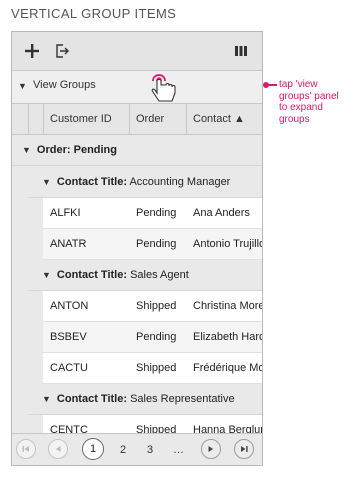  What do you see at coordinates (62, 51) in the screenshot?
I see `export-icon` at bounding box center [62, 51].